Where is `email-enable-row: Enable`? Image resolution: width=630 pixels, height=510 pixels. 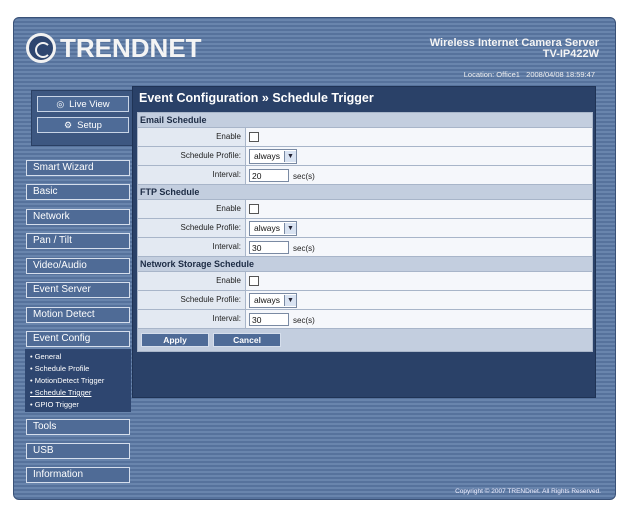 email-enable-row: Enable is located at coordinates (365, 137).